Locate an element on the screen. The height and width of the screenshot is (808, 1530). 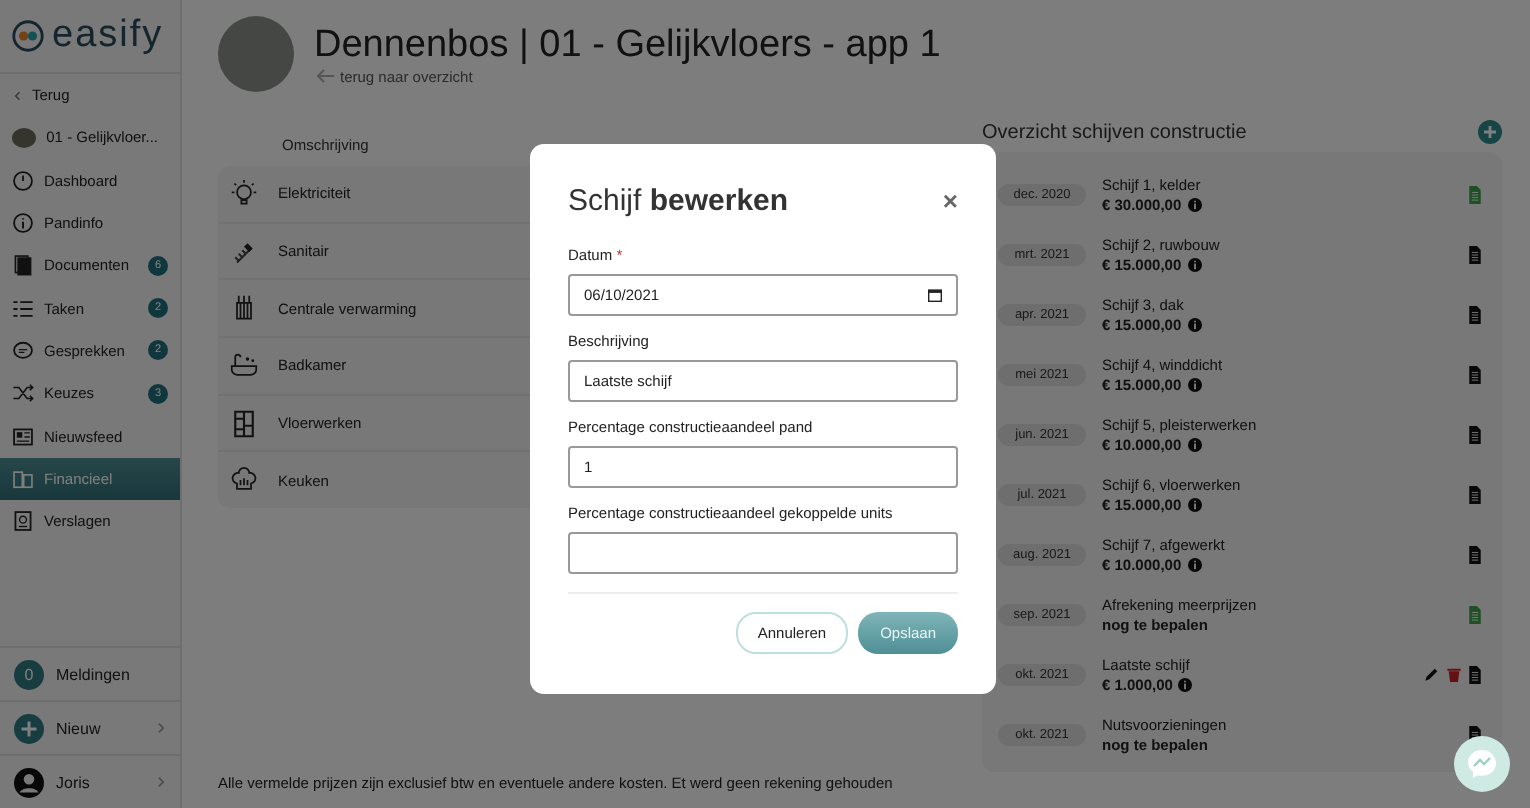
bathtub-icon is located at coordinates (244, 365).